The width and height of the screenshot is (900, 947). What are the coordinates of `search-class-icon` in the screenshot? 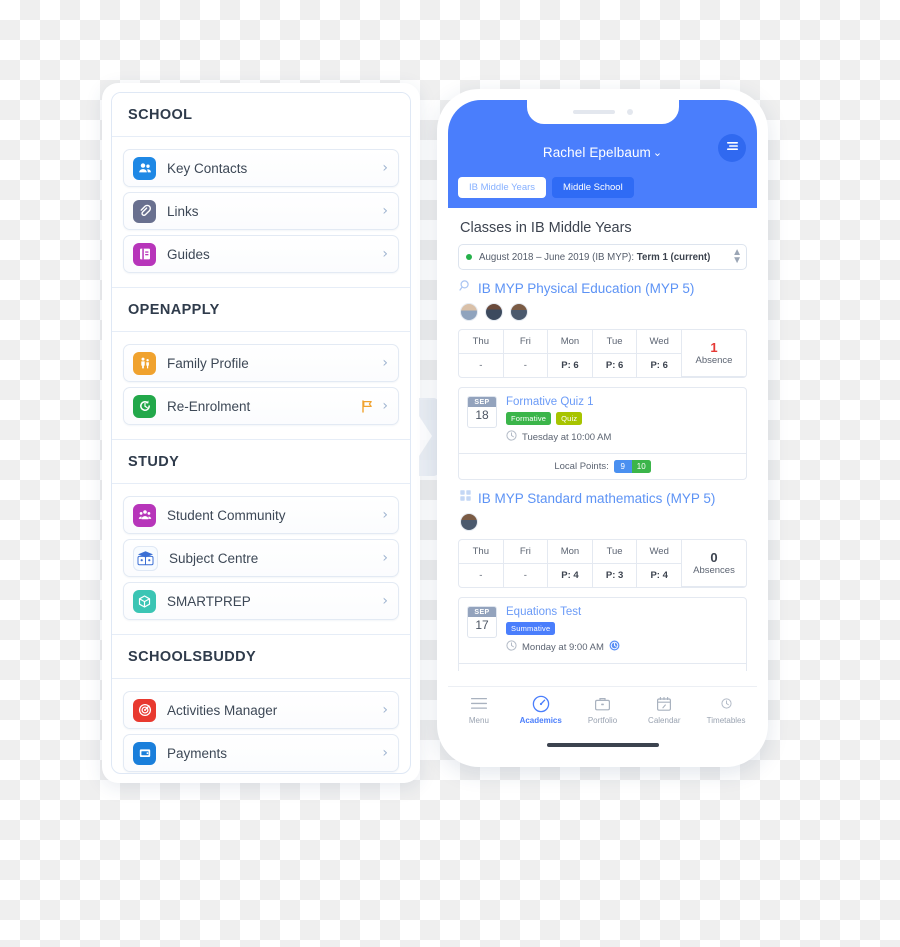 It's located at (465, 288).